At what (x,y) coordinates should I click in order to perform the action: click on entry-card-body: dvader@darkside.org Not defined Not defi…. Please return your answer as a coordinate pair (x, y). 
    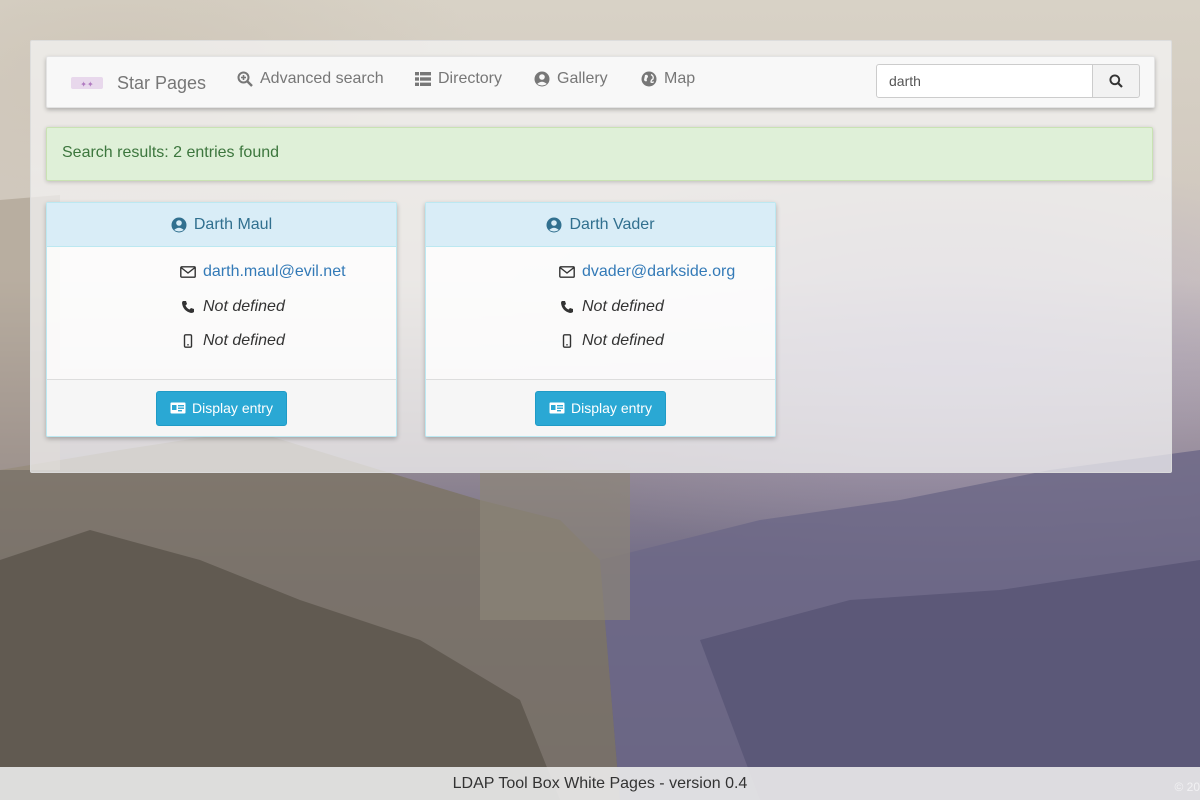
    Looking at the image, I should click on (600, 313).